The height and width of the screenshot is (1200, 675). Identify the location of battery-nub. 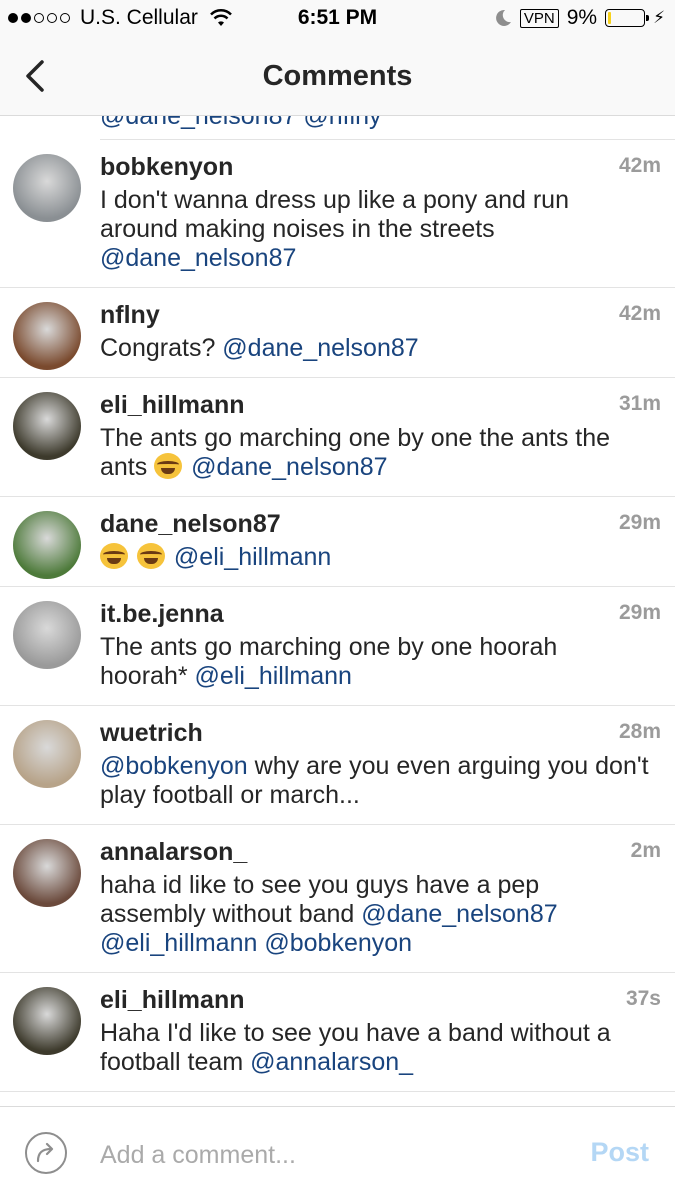
(648, 18).